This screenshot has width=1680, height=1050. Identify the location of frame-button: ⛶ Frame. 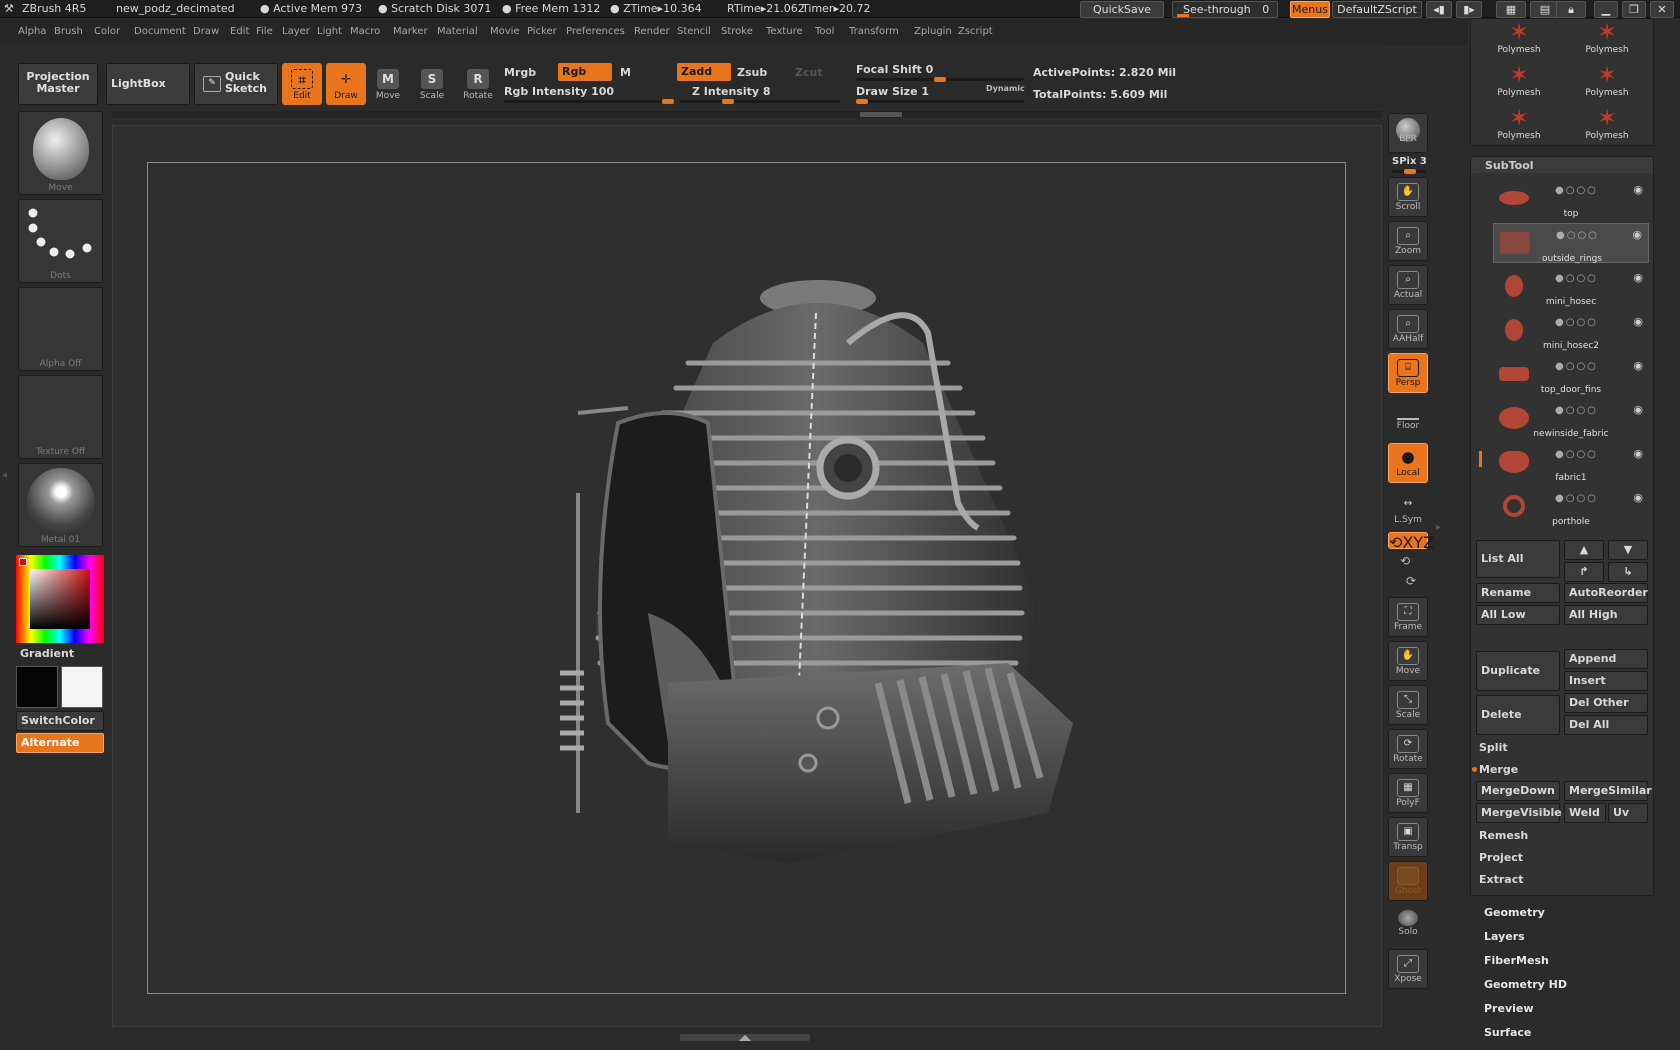
(1408, 617).